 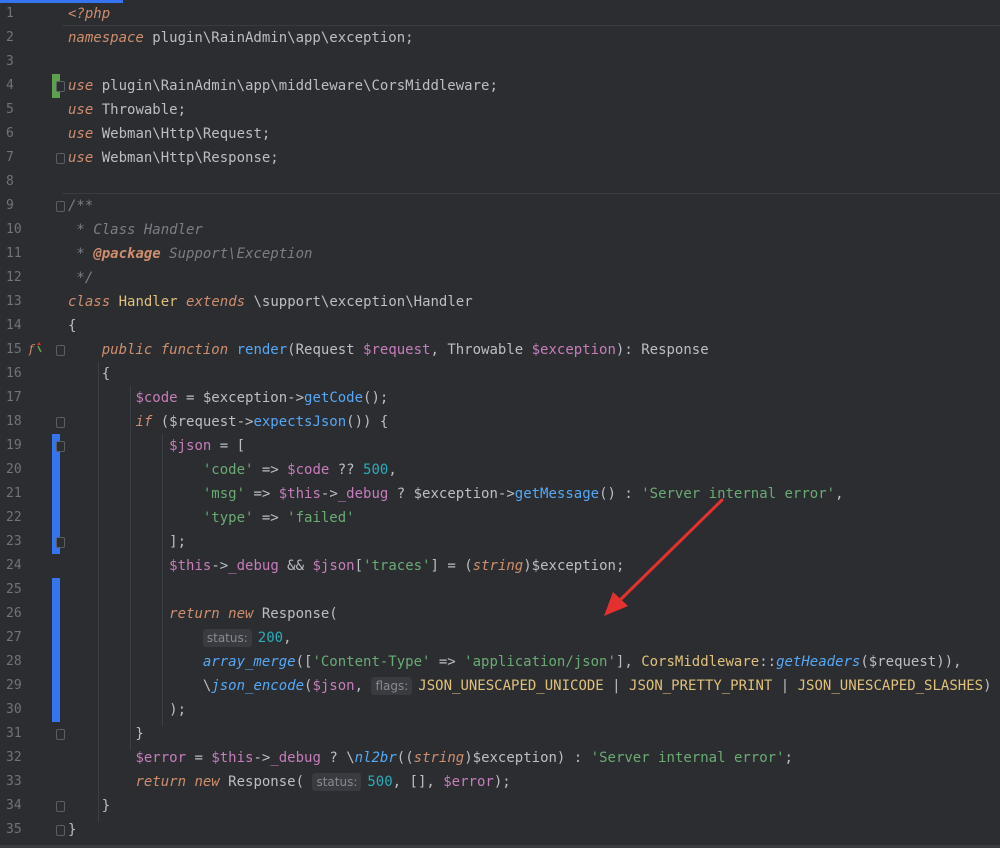 What do you see at coordinates (500, 158) in the screenshot?
I see `code-line: 7 use Webman\Http\Response;` at bounding box center [500, 158].